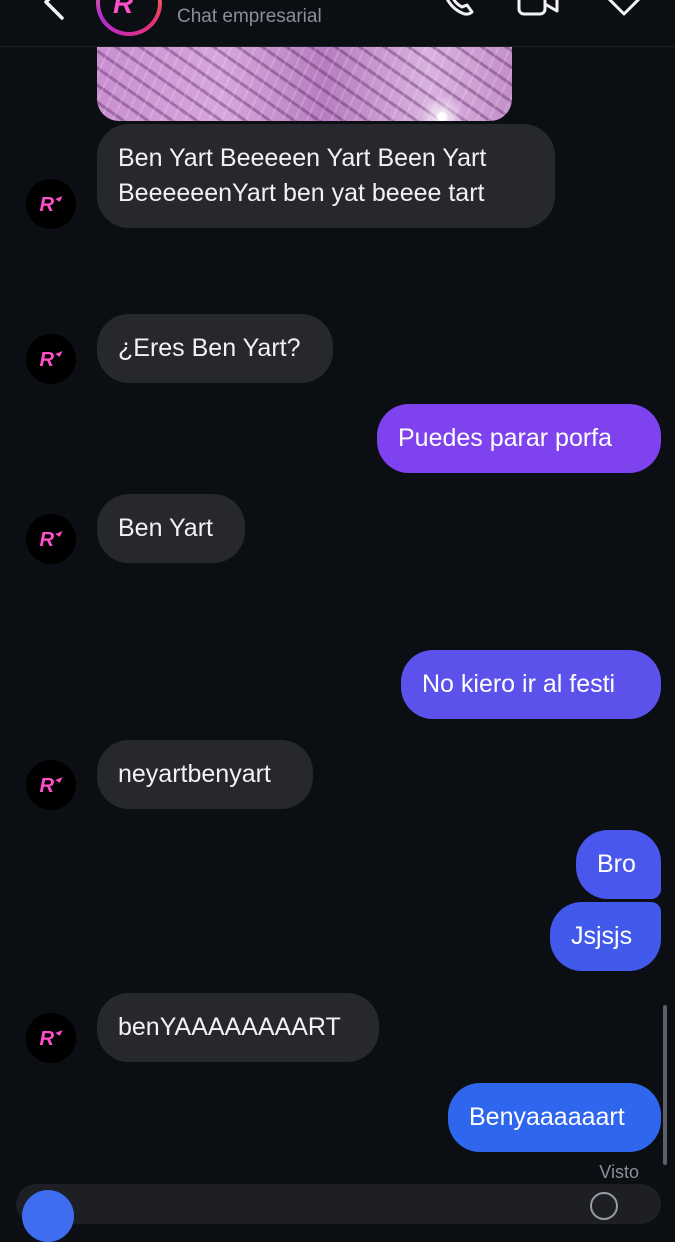 This screenshot has width=675, height=1242. I want to click on message-incoming: neyartbenyart, so click(205, 774).